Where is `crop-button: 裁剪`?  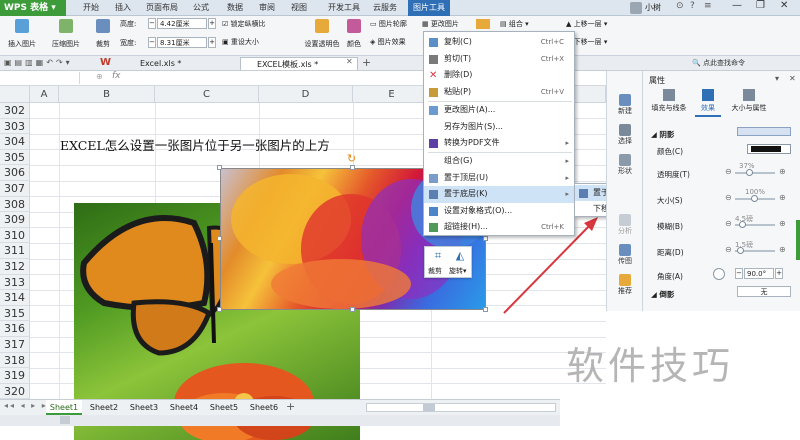
crop-button: 裁剪 is located at coordinates (103, 34).